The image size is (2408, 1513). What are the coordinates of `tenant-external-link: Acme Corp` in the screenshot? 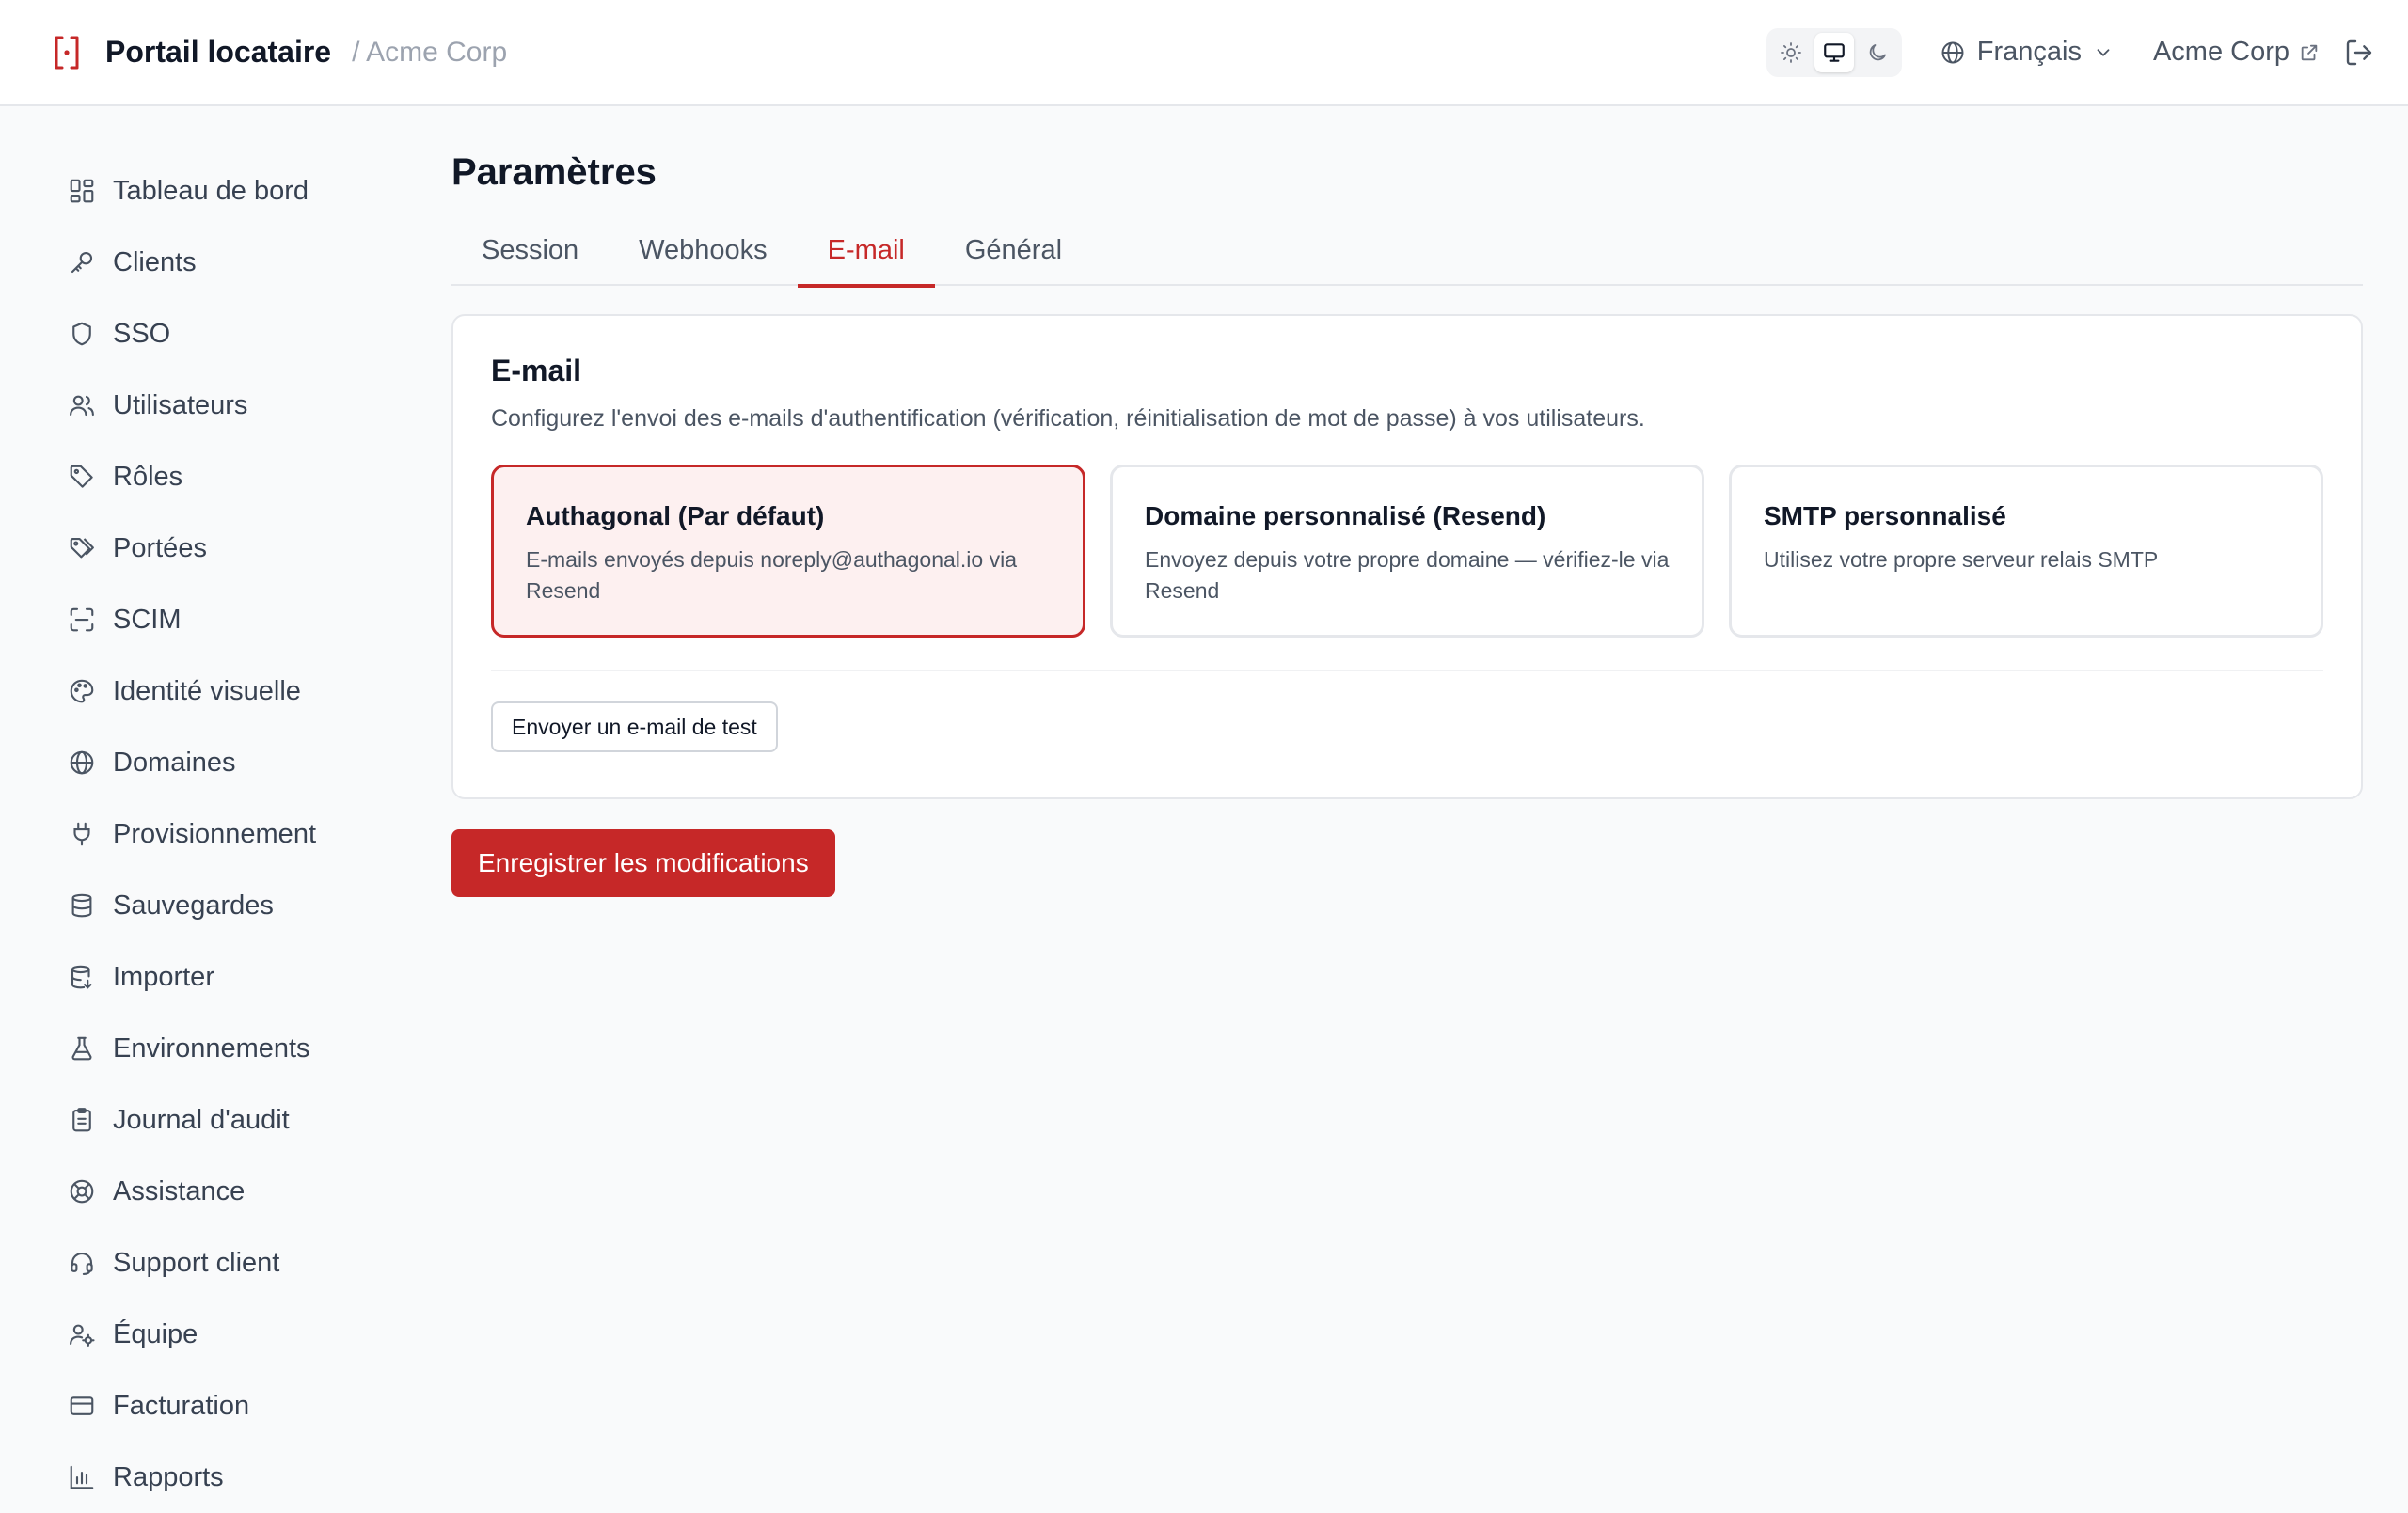 It's located at (2236, 52).